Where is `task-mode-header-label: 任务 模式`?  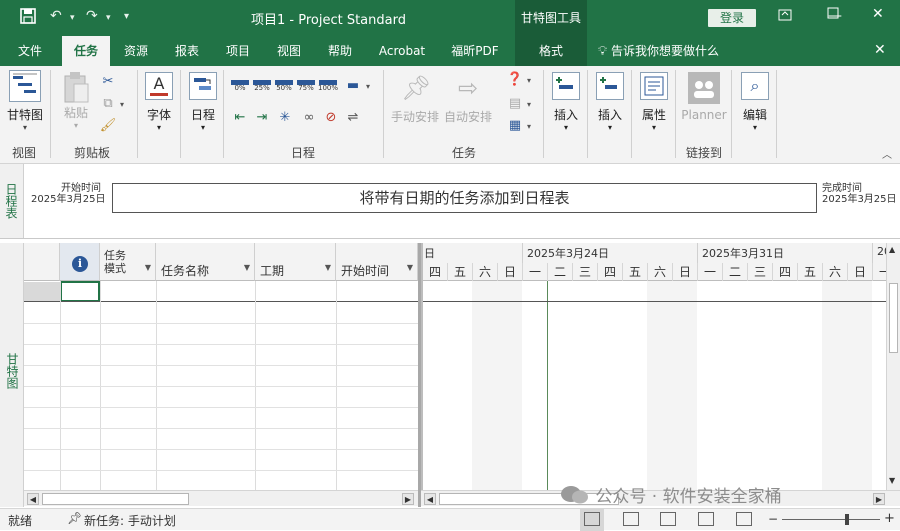
task-mode-header-label: 任务 模式 is located at coordinates (115, 262).